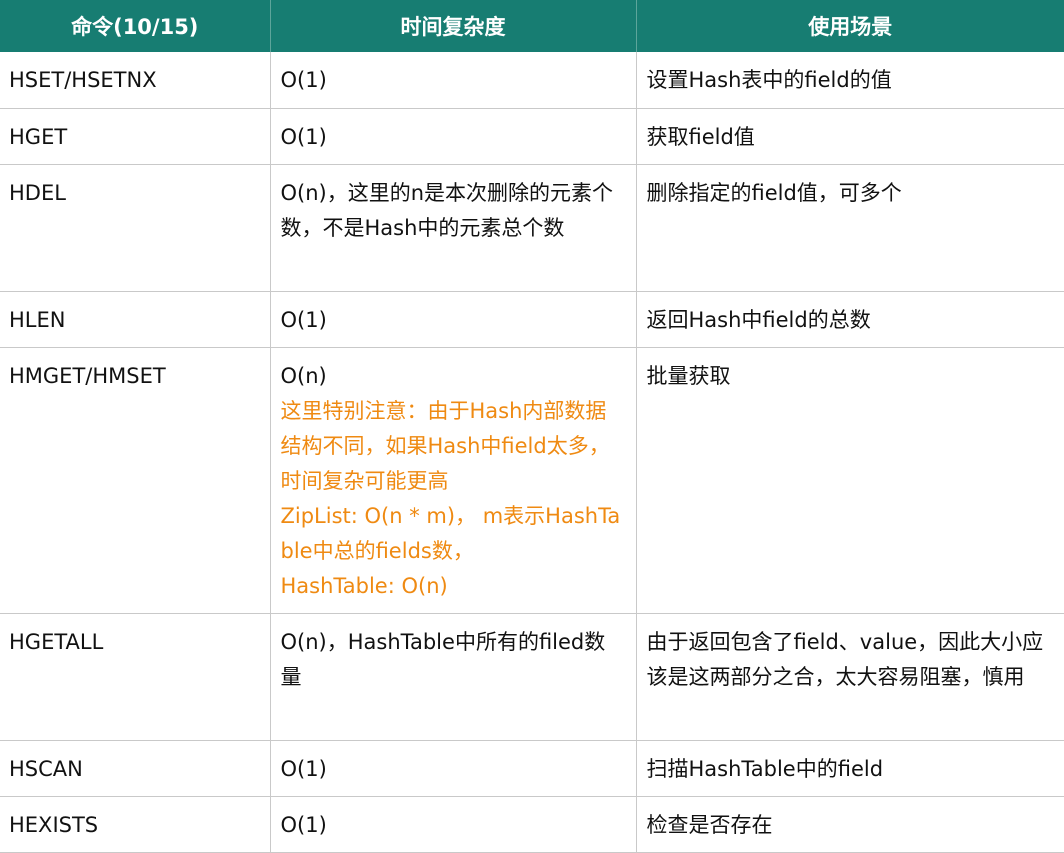  Describe the element at coordinates (135, 480) in the screenshot. I see `command-cell: HMGET/HMSET` at that location.